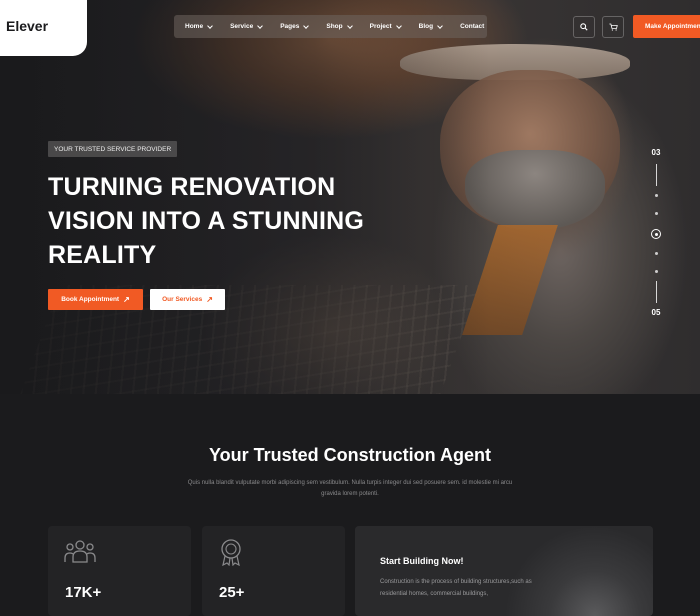 This screenshot has height=616, width=700. What do you see at coordinates (656, 175) in the screenshot?
I see `slider-line-top` at bounding box center [656, 175].